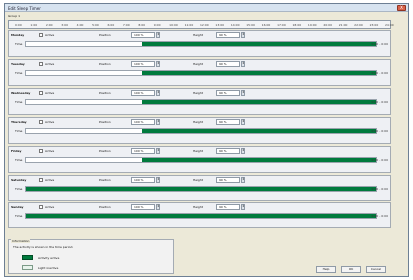  Describe the element at coordinates (27, 257) in the screenshot. I see `legend-swatch-active` at that location.